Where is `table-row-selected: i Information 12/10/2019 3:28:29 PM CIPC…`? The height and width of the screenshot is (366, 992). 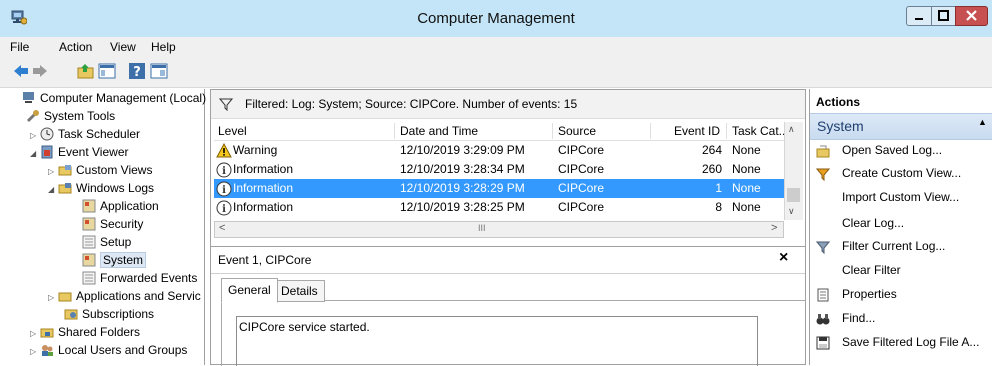
table-row-selected: i Information 12/10/2019 3:28:29 PM CIPC… is located at coordinates (499, 188).